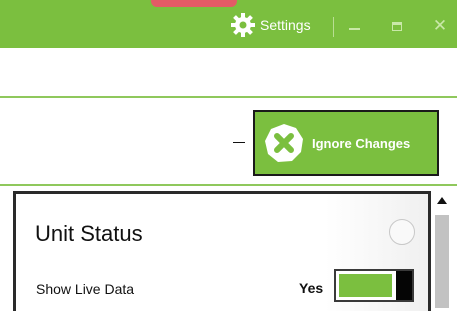  I want to click on status-indicator, so click(402, 232).